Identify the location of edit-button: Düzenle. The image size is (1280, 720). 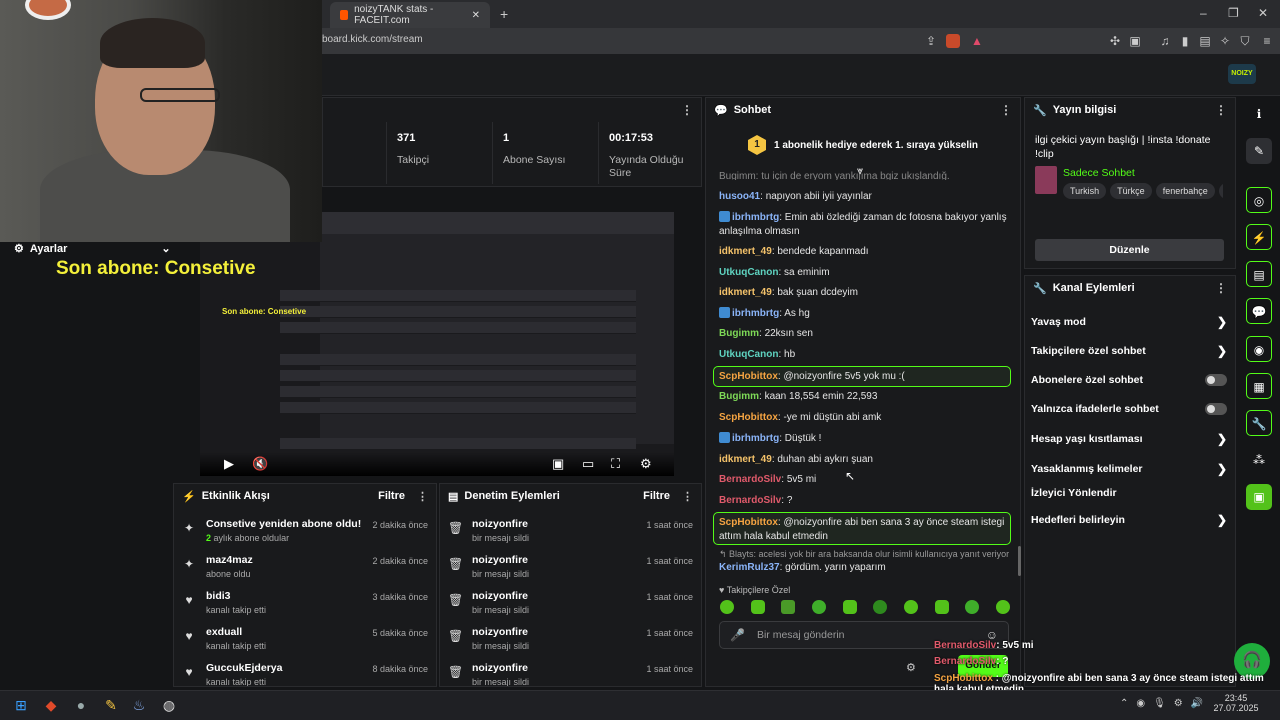
(1129, 250).